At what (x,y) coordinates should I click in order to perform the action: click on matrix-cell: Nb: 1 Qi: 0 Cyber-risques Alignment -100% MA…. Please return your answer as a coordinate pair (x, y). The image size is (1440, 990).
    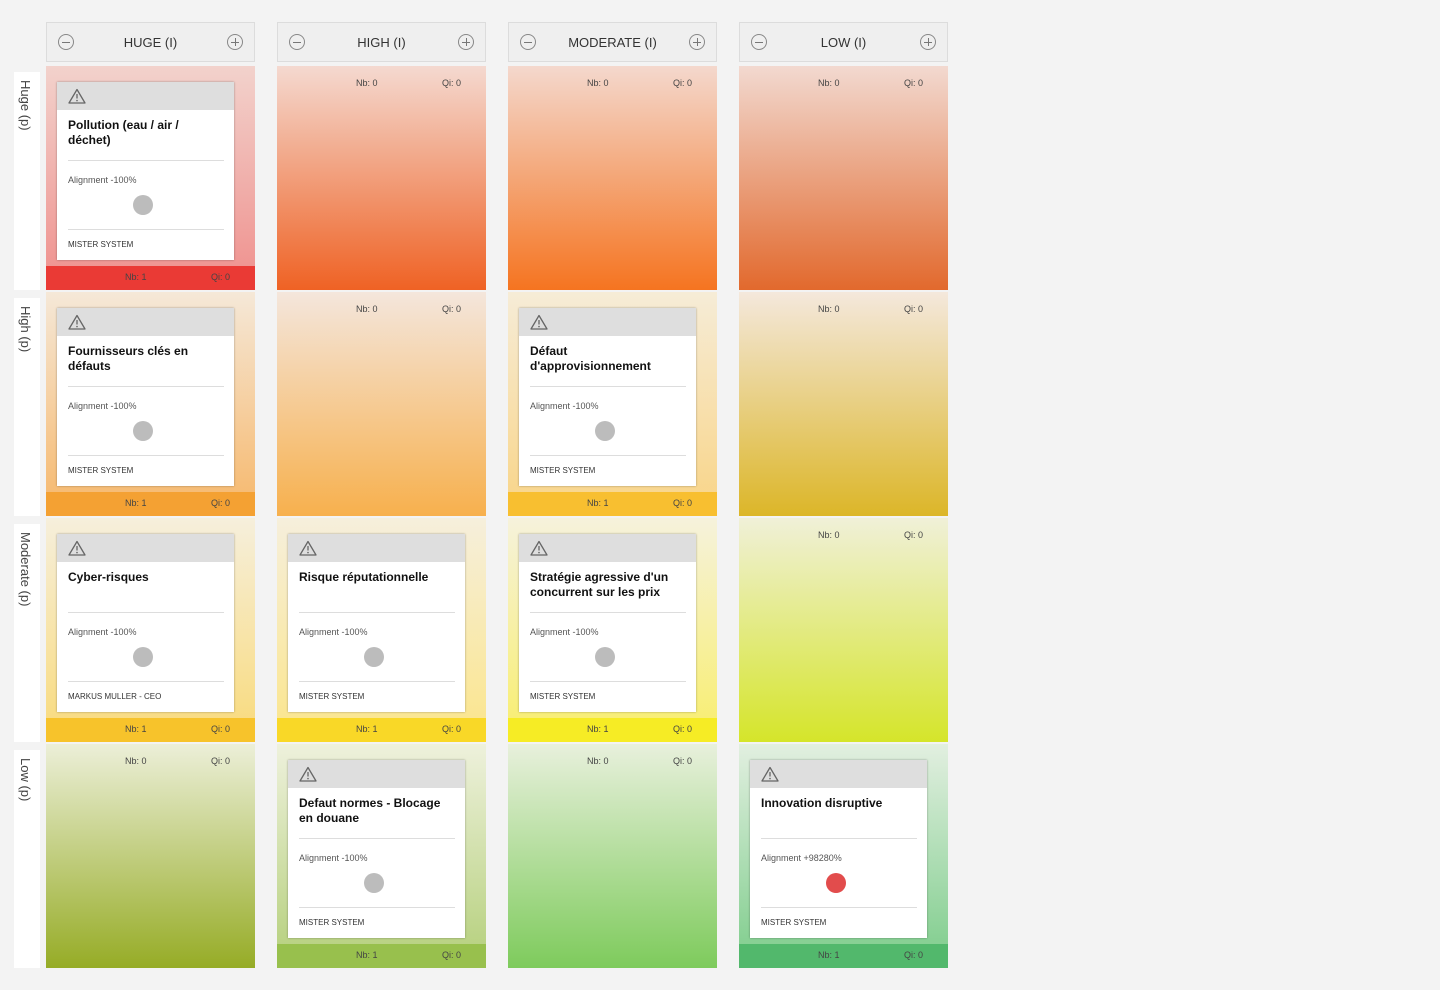
    Looking at the image, I should click on (150, 630).